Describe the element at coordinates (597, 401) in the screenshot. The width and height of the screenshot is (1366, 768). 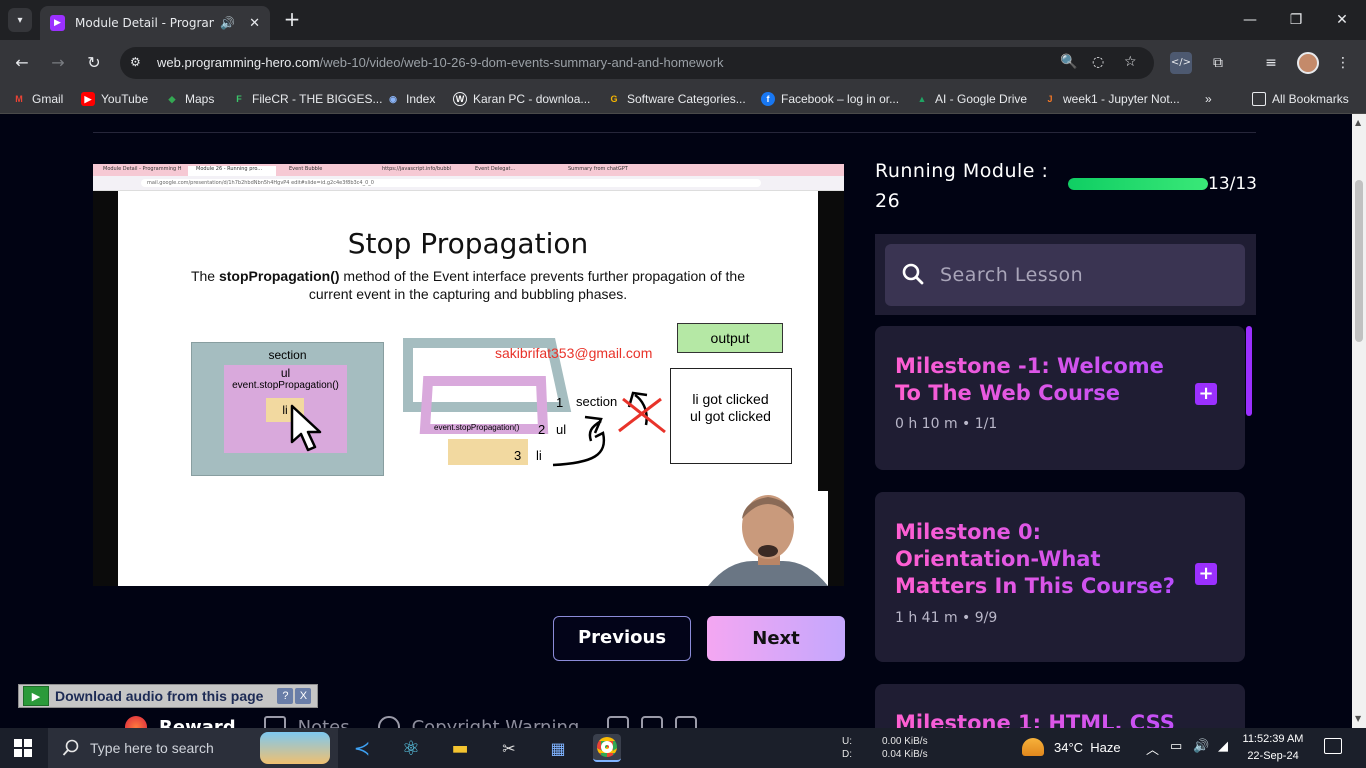
I see `level-label: section` at that location.